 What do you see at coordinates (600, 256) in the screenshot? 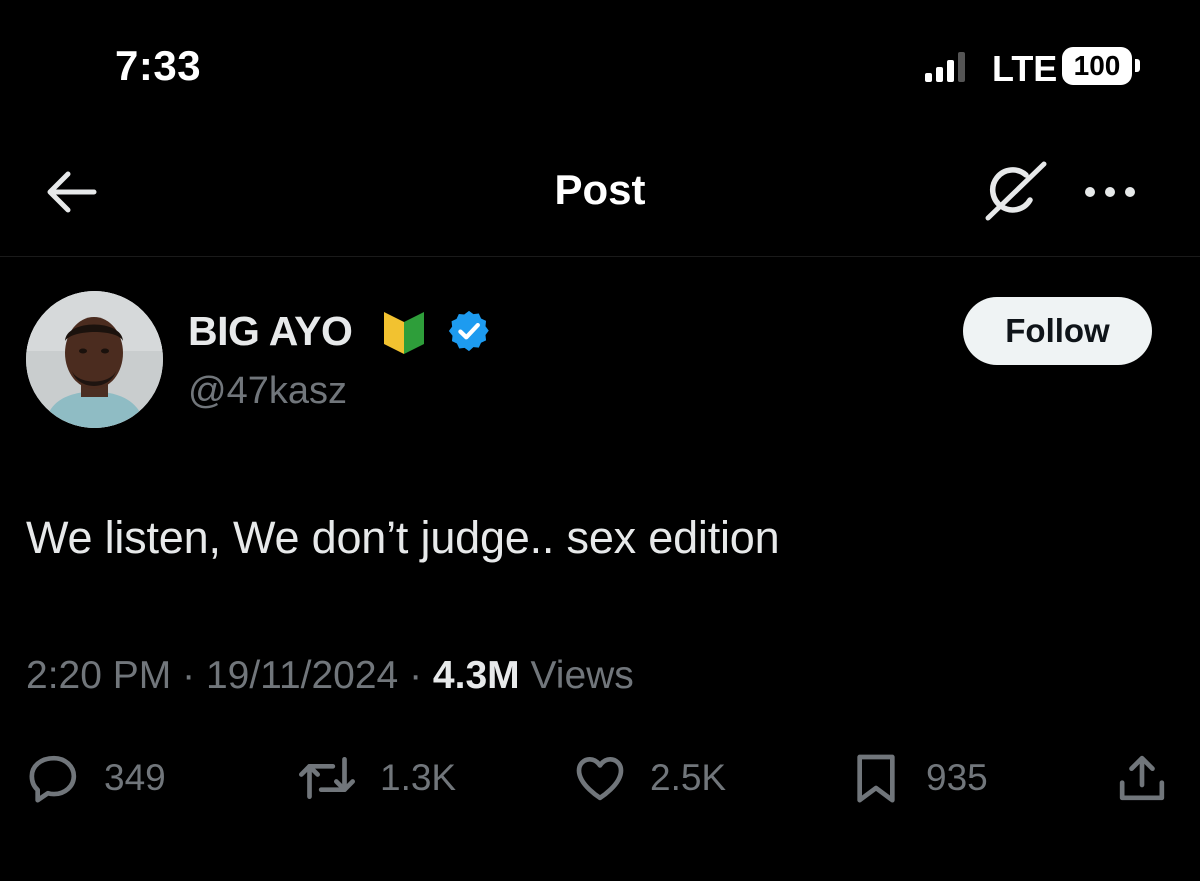
I see `header-divider` at bounding box center [600, 256].